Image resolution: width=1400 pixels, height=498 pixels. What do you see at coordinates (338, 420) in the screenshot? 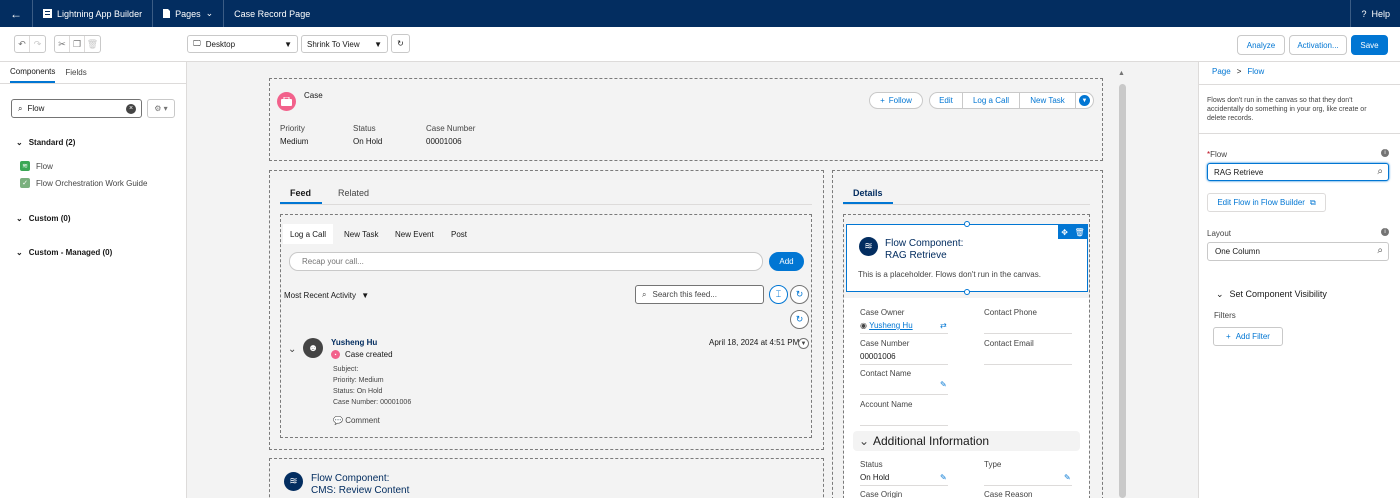
I see `comment-icon: 💬` at bounding box center [338, 420].